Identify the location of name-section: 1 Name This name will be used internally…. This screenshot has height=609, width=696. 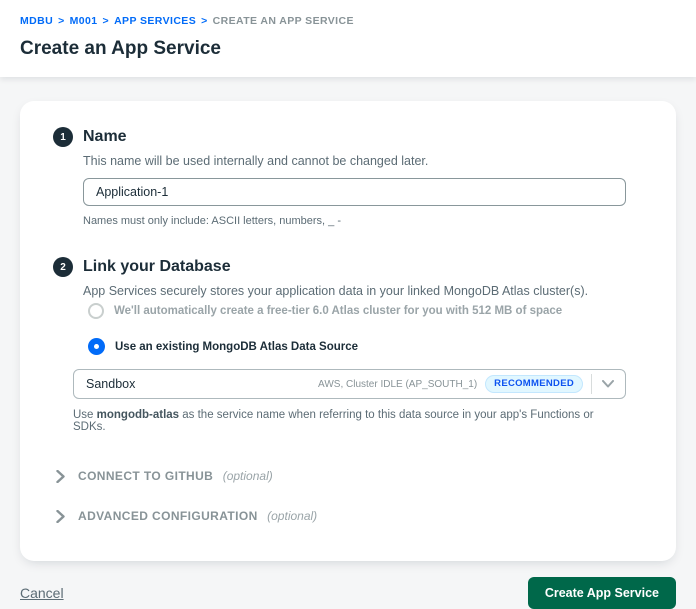
(339, 177).